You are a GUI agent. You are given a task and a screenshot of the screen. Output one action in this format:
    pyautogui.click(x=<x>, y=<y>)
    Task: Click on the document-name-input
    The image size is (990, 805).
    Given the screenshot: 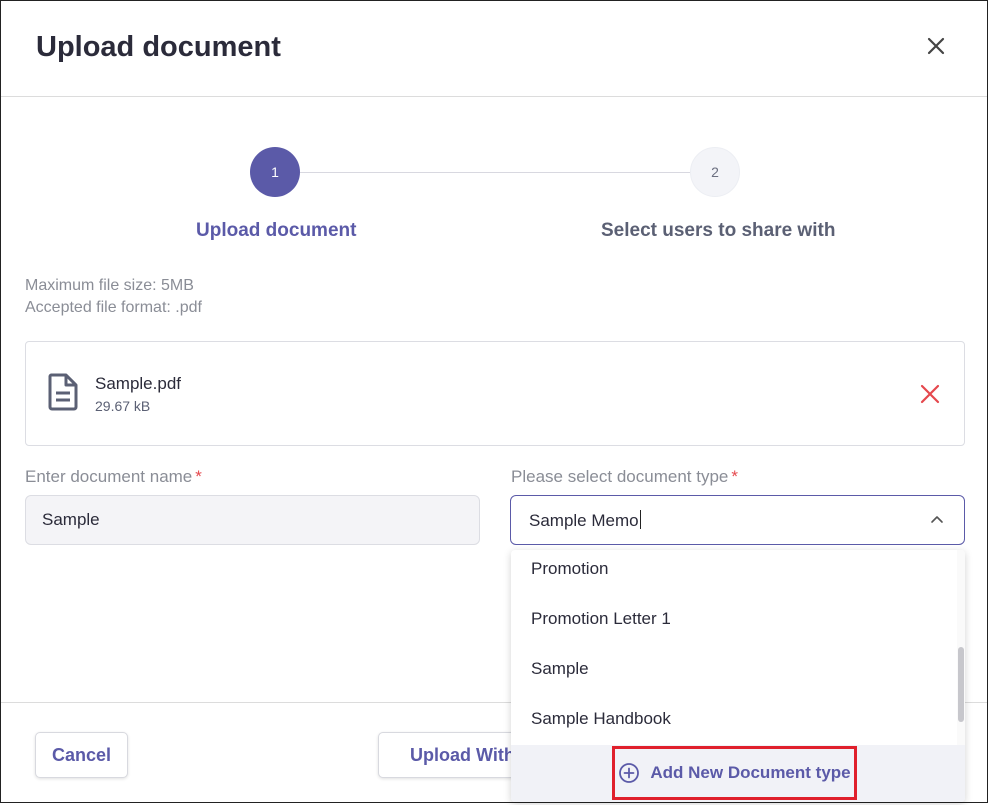 What is the action you would take?
    pyautogui.click(x=252, y=520)
    